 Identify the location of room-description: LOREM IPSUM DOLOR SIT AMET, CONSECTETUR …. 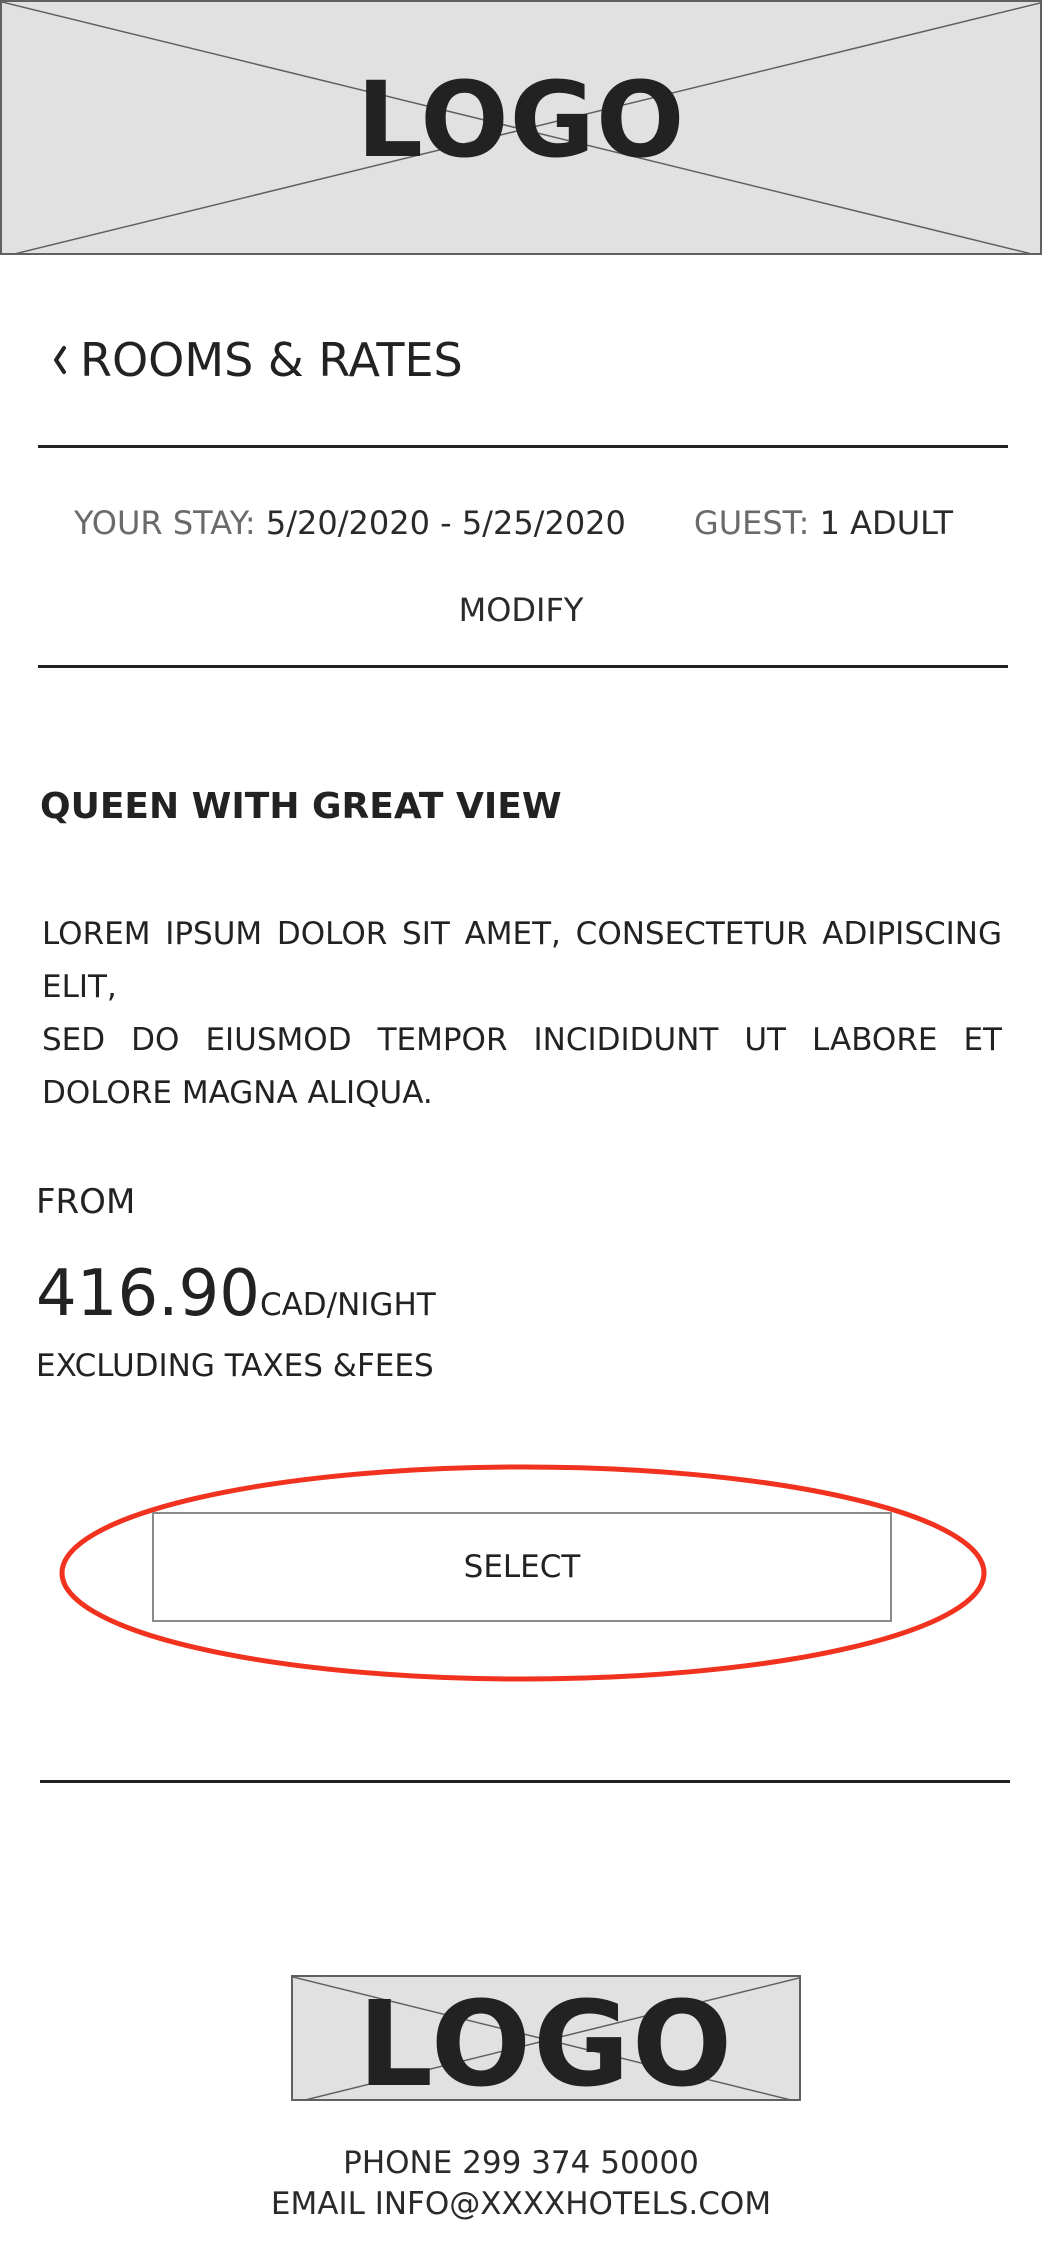
(522, 1014).